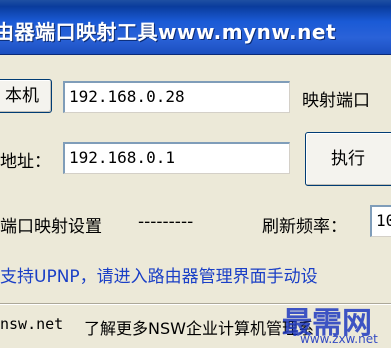 The width and height of the screenshot is (391, 348). What do you see at coordinates (336, 101) in the screenshot?
I see `port-label: 映射端口` at bounding box center [336, 101].